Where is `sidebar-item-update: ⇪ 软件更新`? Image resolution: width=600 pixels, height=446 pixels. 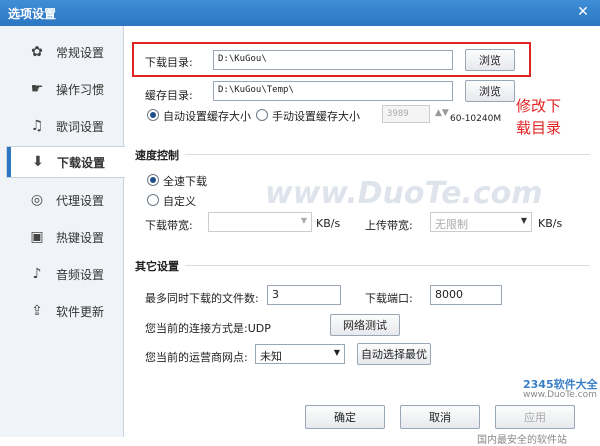
sidebar-item-update: ⇪ 软件更新 is located at coordinates (62, 311).